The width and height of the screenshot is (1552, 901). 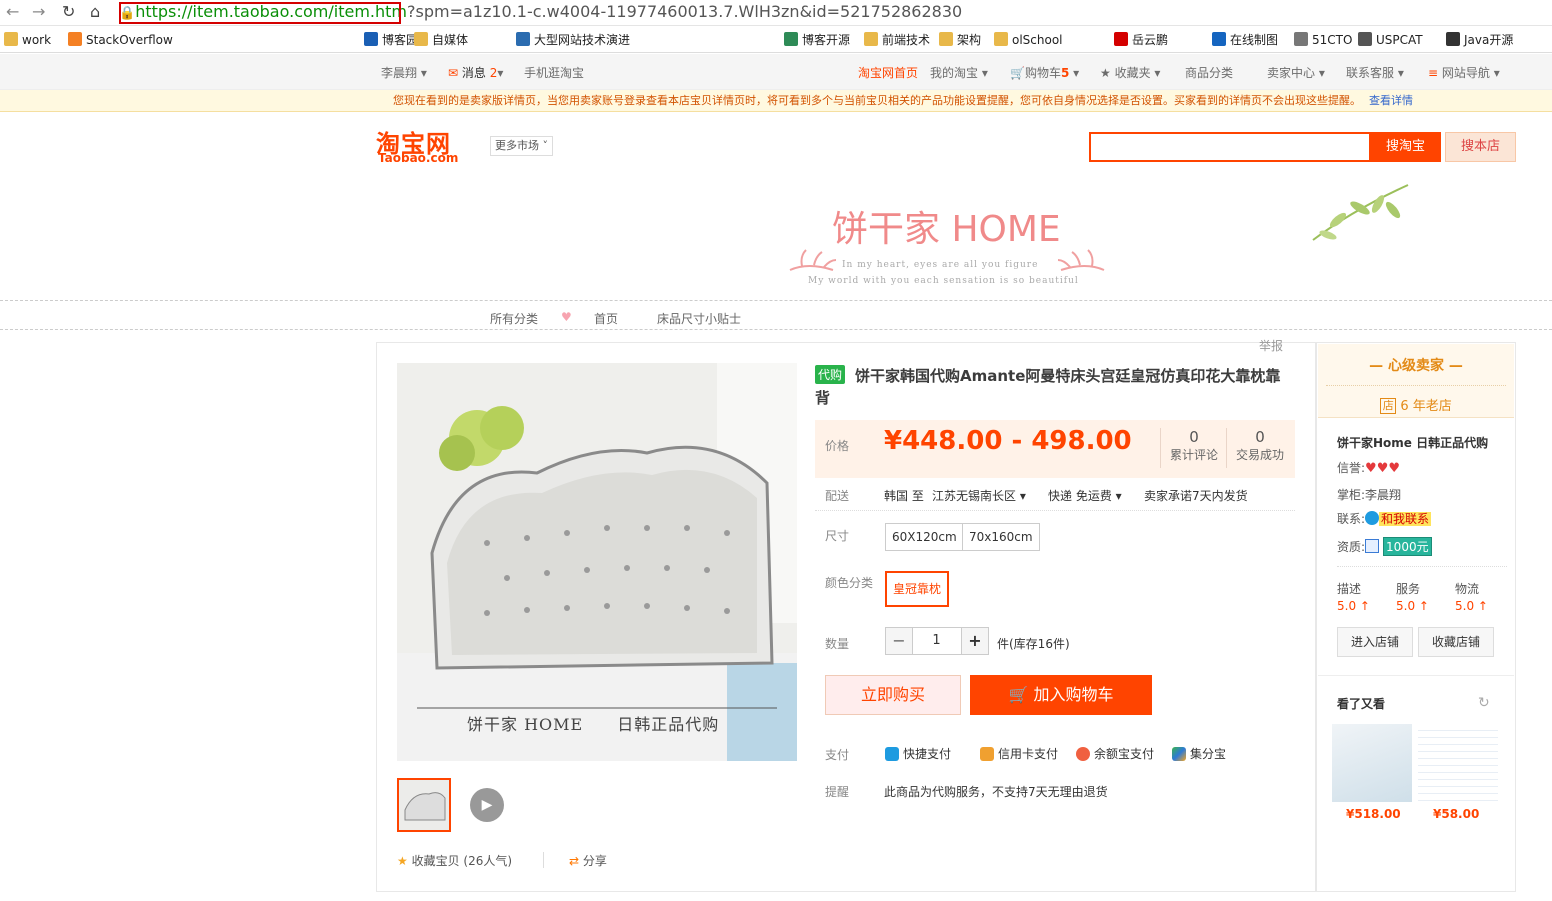 I want to click on my-taobao-link: 我的淘宝 ▾, so click(x=959, y=72).